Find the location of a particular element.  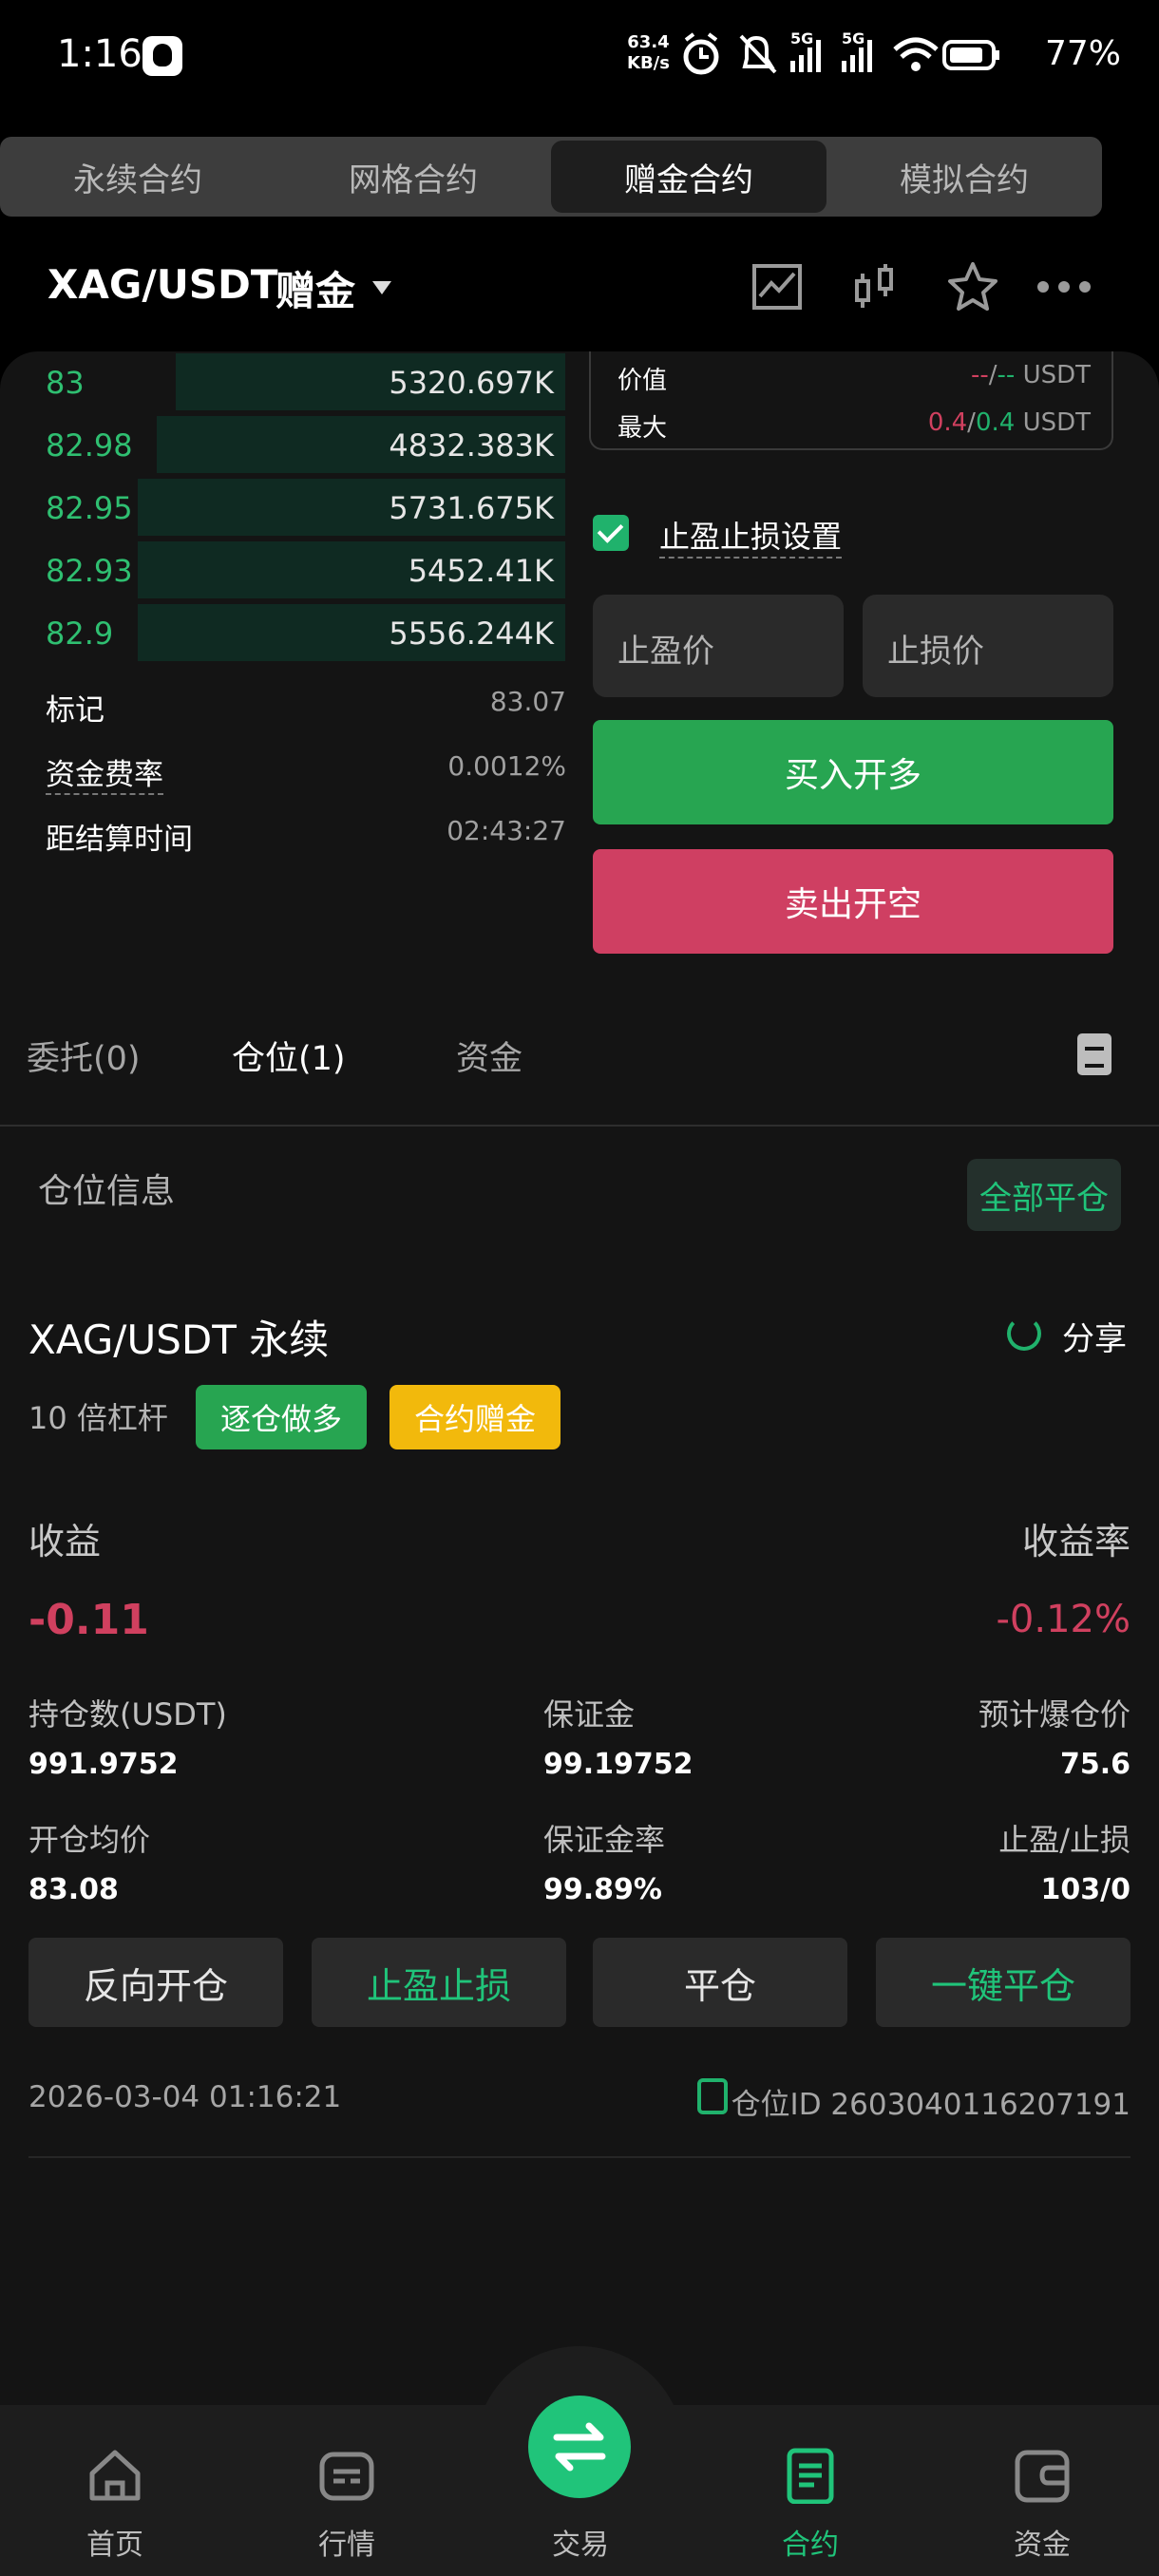

stop-loss-input: 止损价 is located at coordinates (988, 646).